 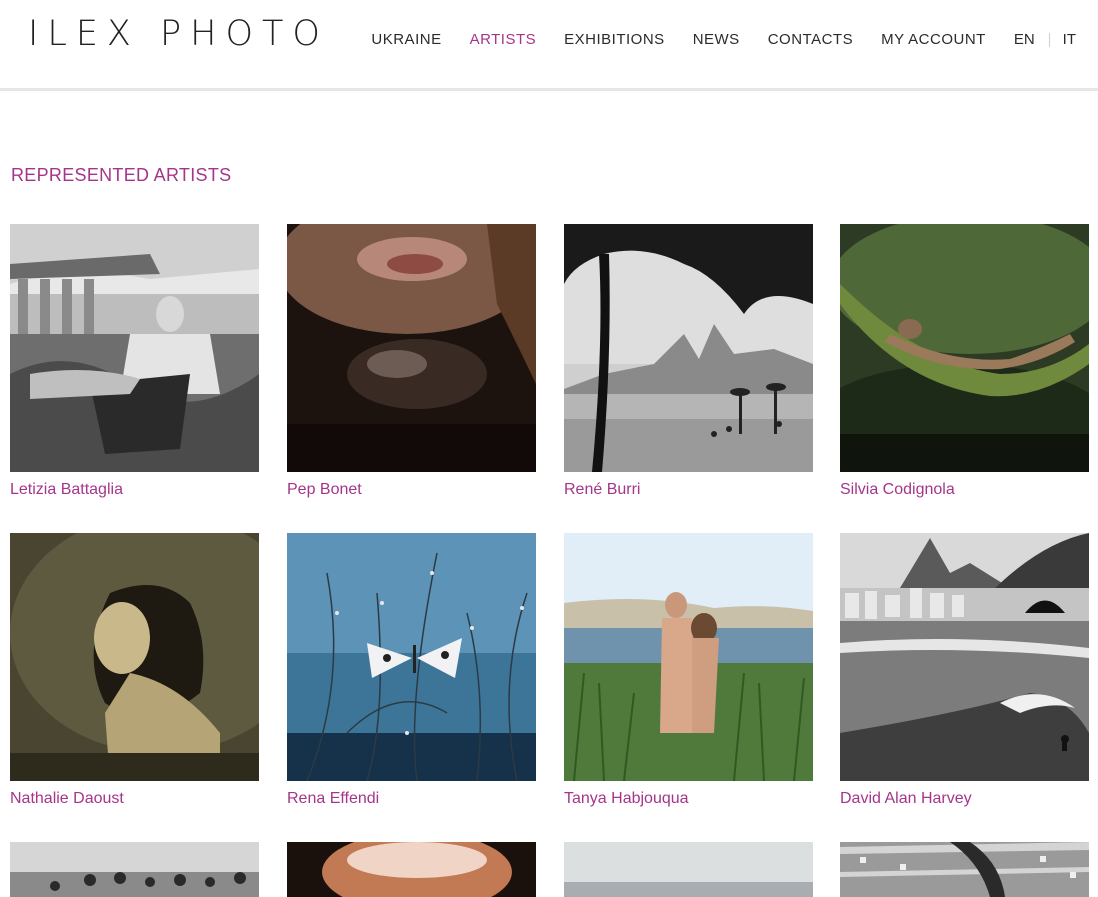 What do you see at coordinates (964, 799) in the screenshot?
I see `artist-name: David Alan Harvey` at bounding box center [964, 799].